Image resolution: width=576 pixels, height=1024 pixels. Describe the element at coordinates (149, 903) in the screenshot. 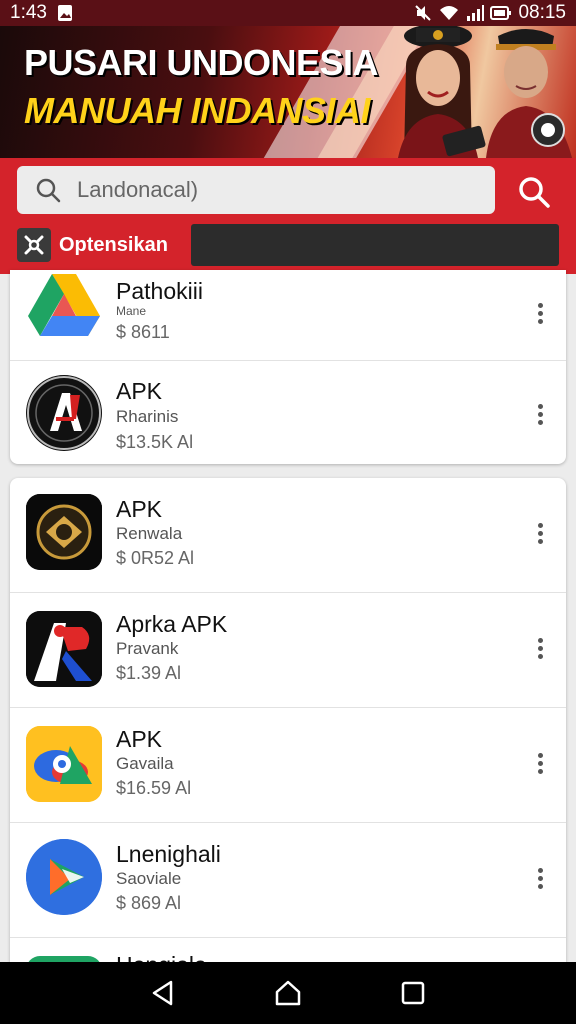

I see `app-price: $ 869 Al` at that location.